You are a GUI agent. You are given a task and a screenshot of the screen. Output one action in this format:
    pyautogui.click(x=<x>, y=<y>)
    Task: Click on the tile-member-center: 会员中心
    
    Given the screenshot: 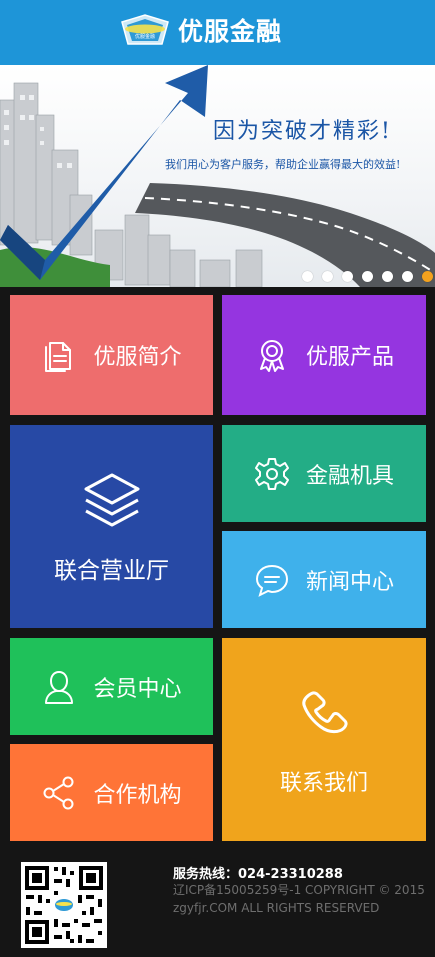 What is the action you would take?
    pyautogui.click(x=111, y=686)
    